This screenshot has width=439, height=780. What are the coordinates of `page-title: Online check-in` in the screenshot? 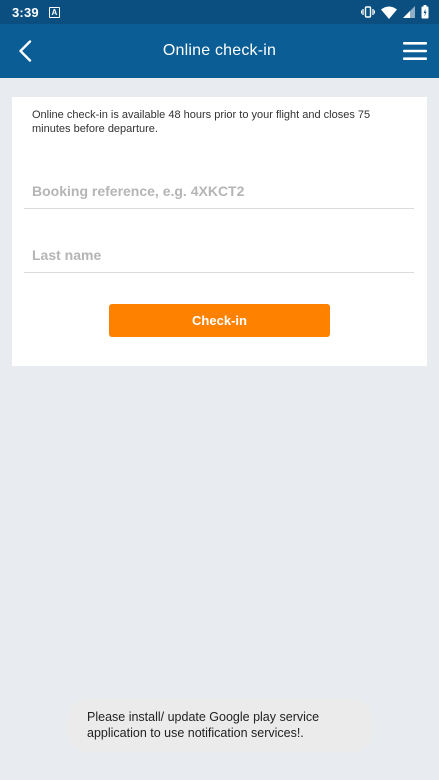 It's located at (219, 50).